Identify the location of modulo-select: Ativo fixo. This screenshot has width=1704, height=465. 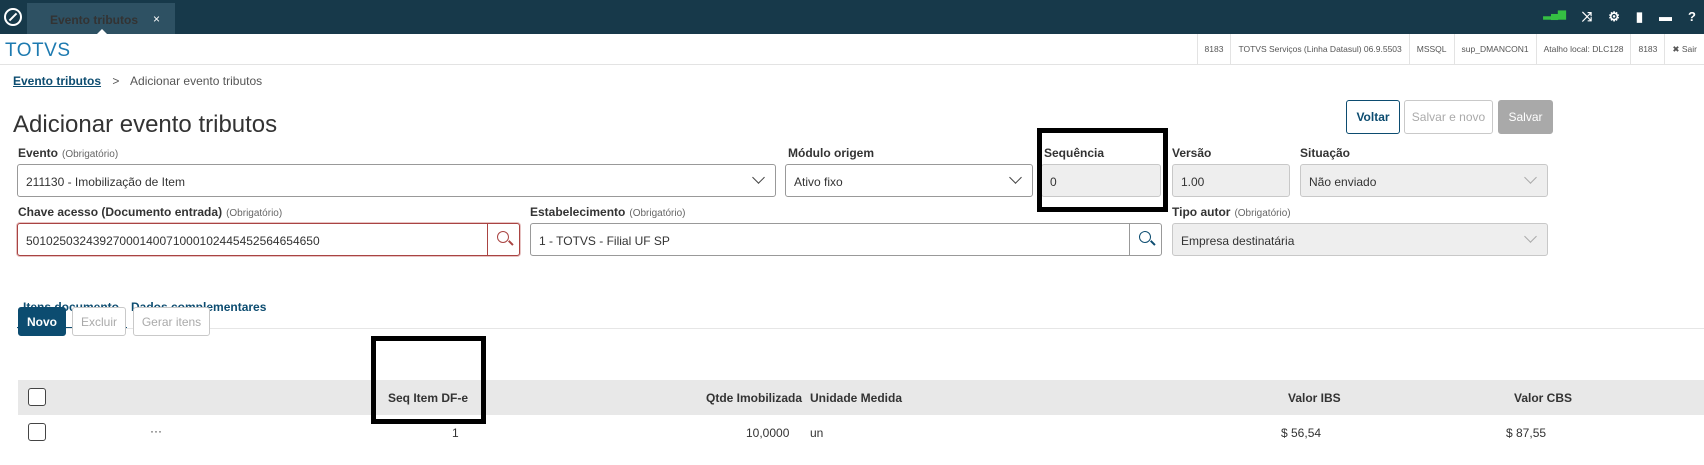
(909, 180).